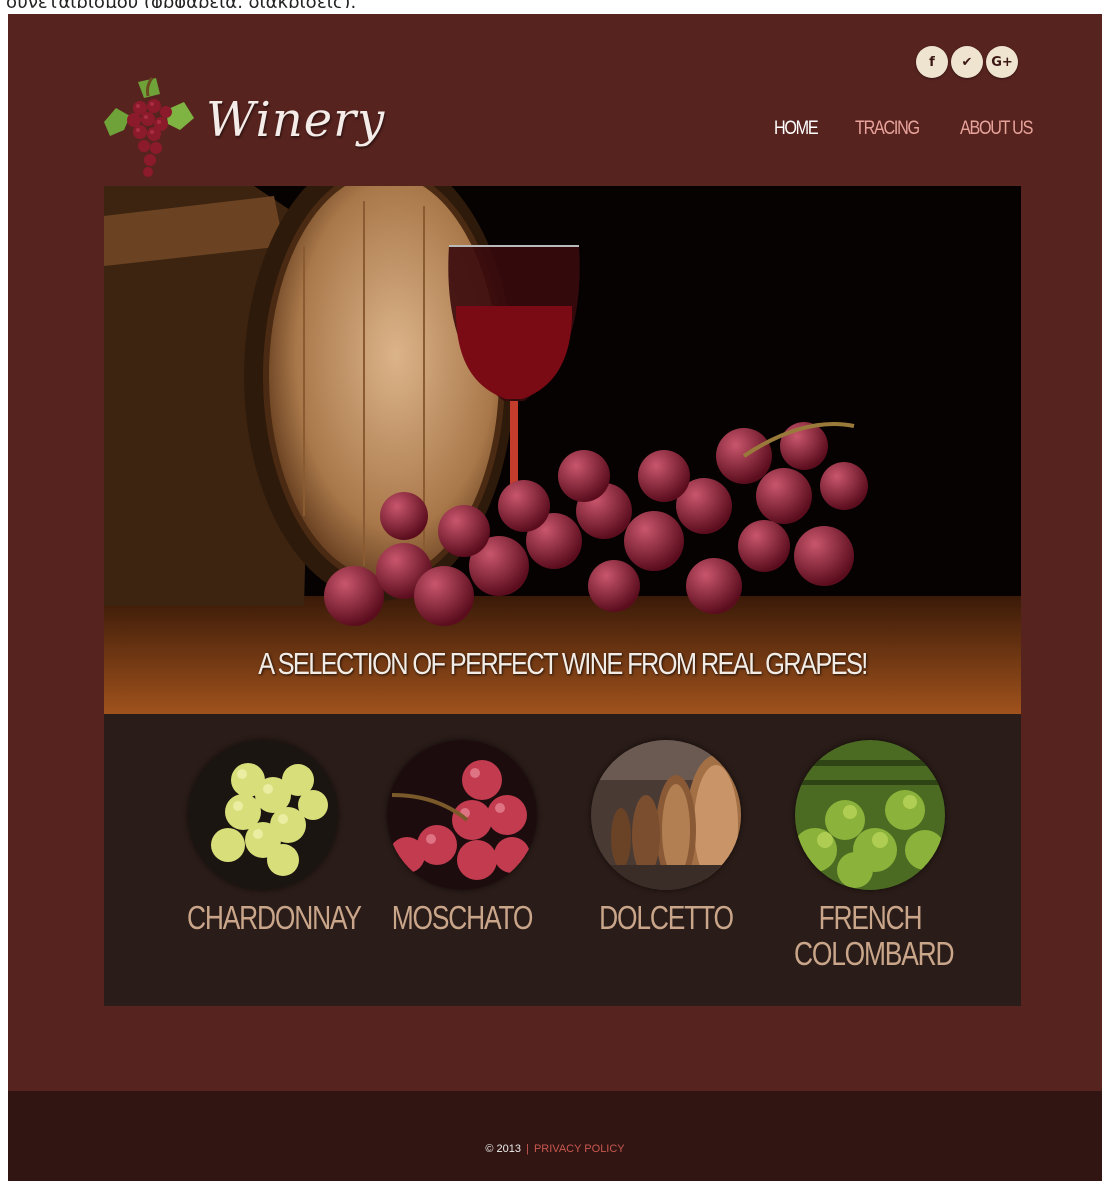 This screenshot has width=1102, height=1181. What do you see at coordinates (870, 815) in the screenshot?
I see `french-colombard-image` at bounding box center [870, 815].